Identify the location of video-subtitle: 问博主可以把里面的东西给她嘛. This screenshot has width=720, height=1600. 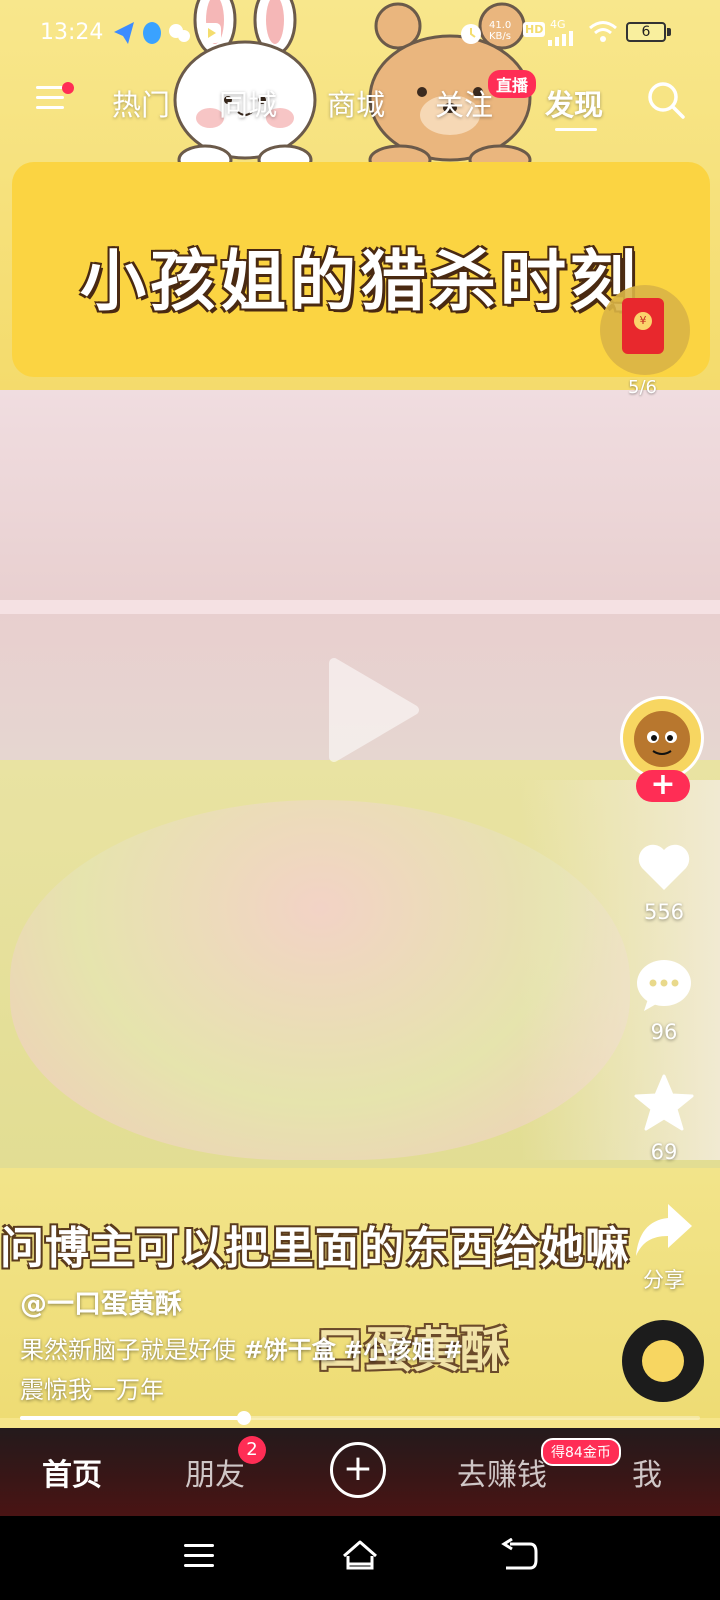
(315, 1248).